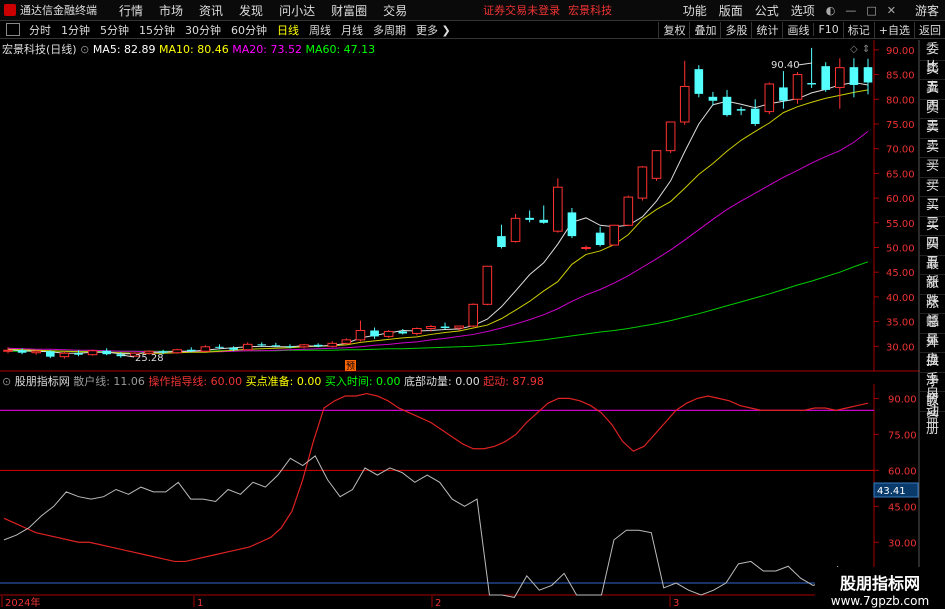 The width and height of the screenshot is (945, 609). What do you see at coordinates (932, 351) in the screenshot?
I see `sidebar-item-waipan: 外盘` at bounding box center [932, 351].